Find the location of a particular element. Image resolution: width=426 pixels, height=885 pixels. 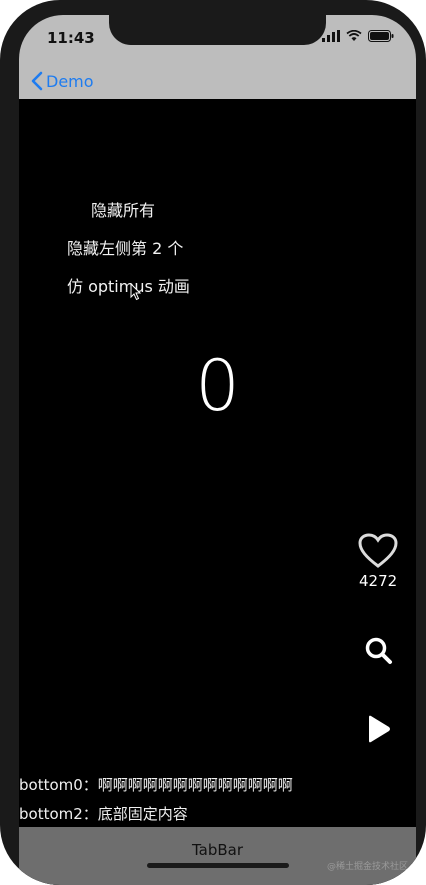

back-label: Demo is located at coordinates (70, 81).